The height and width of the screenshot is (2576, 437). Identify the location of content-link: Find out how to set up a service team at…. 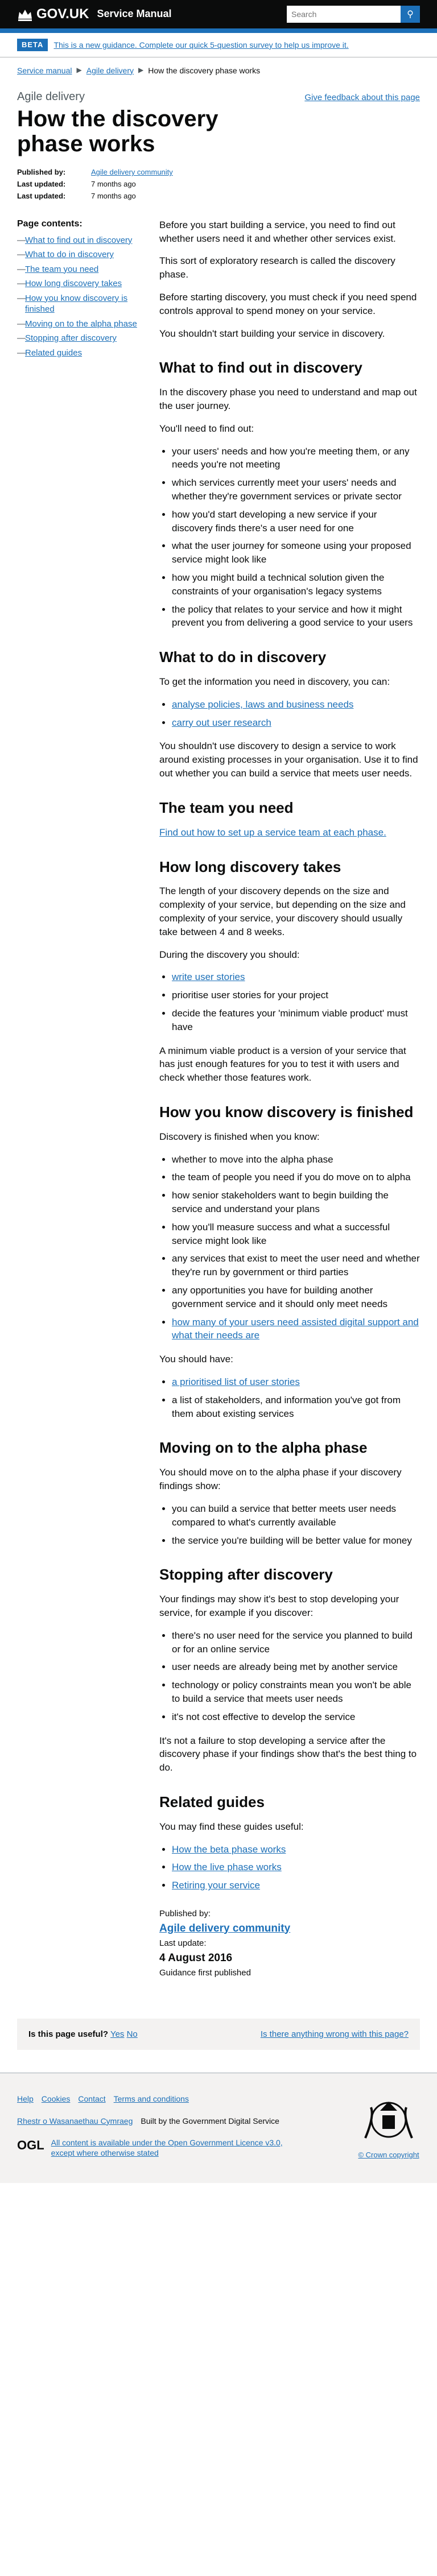
(272, 833).